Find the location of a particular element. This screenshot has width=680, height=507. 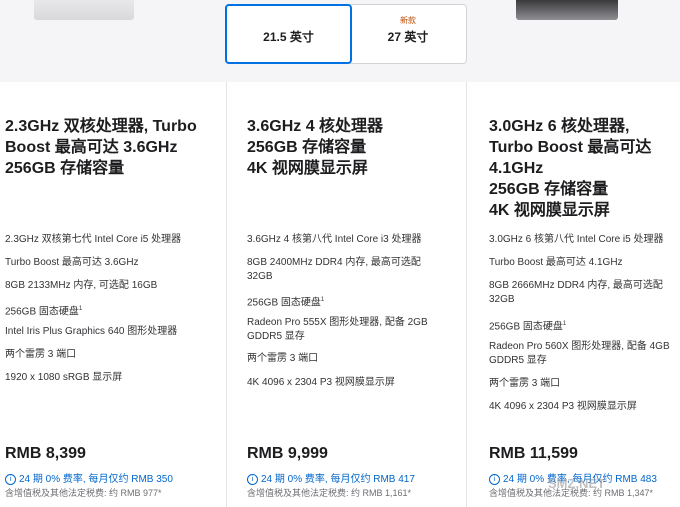

tax-note: 含增值税及其他法定税费: 约 RMB 977* is located at coordinates (83, 493).